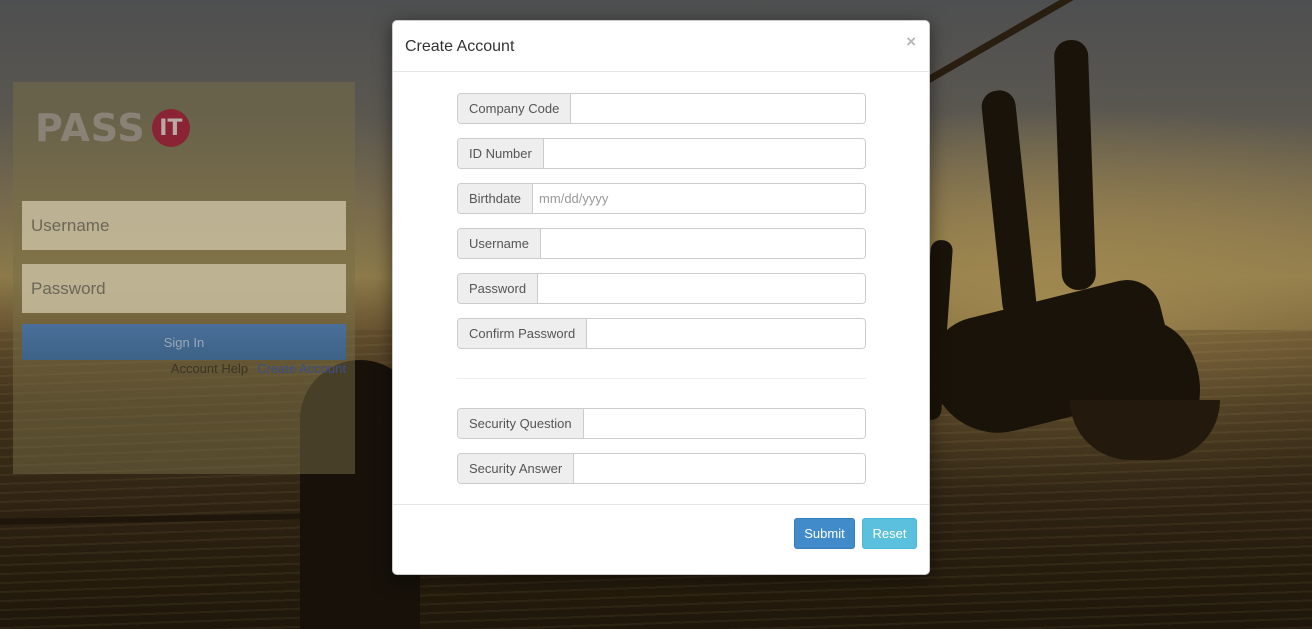 The width and height of the screenshot is (1312, 629). I want to click on passit-logo: PASS IT, so click(112, 128).